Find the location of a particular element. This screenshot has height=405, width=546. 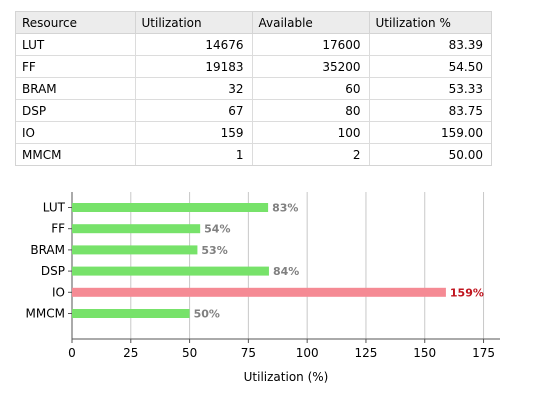

x-tick-label: 125 is located at coordinates (366, 353).